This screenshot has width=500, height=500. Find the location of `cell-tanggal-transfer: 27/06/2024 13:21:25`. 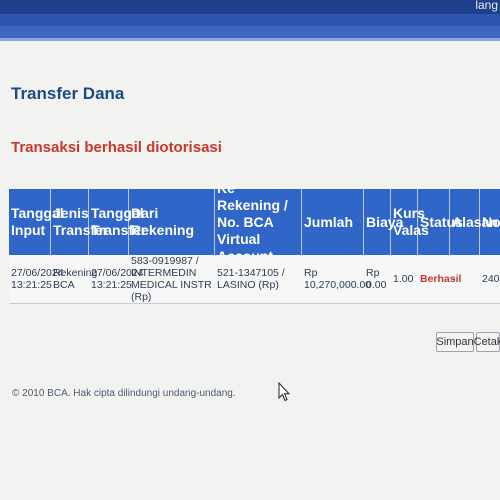

cell-tanggal-transfer: 27/06/2024 13:21:25 is located at coordinates (117, 279).